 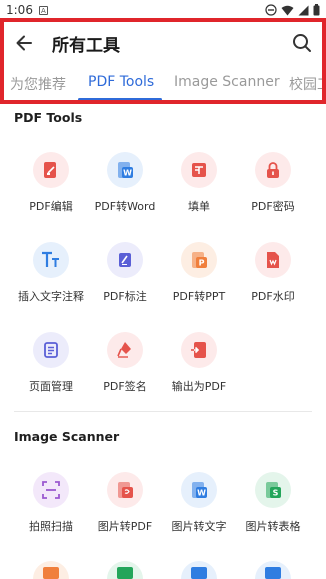 What do you see at coordinates (227, 82) in the screenshot?
I see `tab-image-scanner: Image Scanner` at bounding box center [227, 82].